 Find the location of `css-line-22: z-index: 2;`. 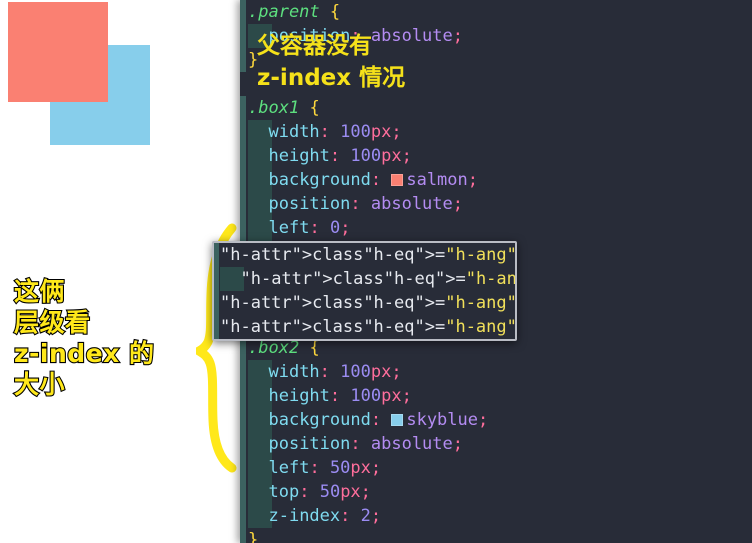

css-line-22: z-index: 2; is located at coordinates (496, 516).